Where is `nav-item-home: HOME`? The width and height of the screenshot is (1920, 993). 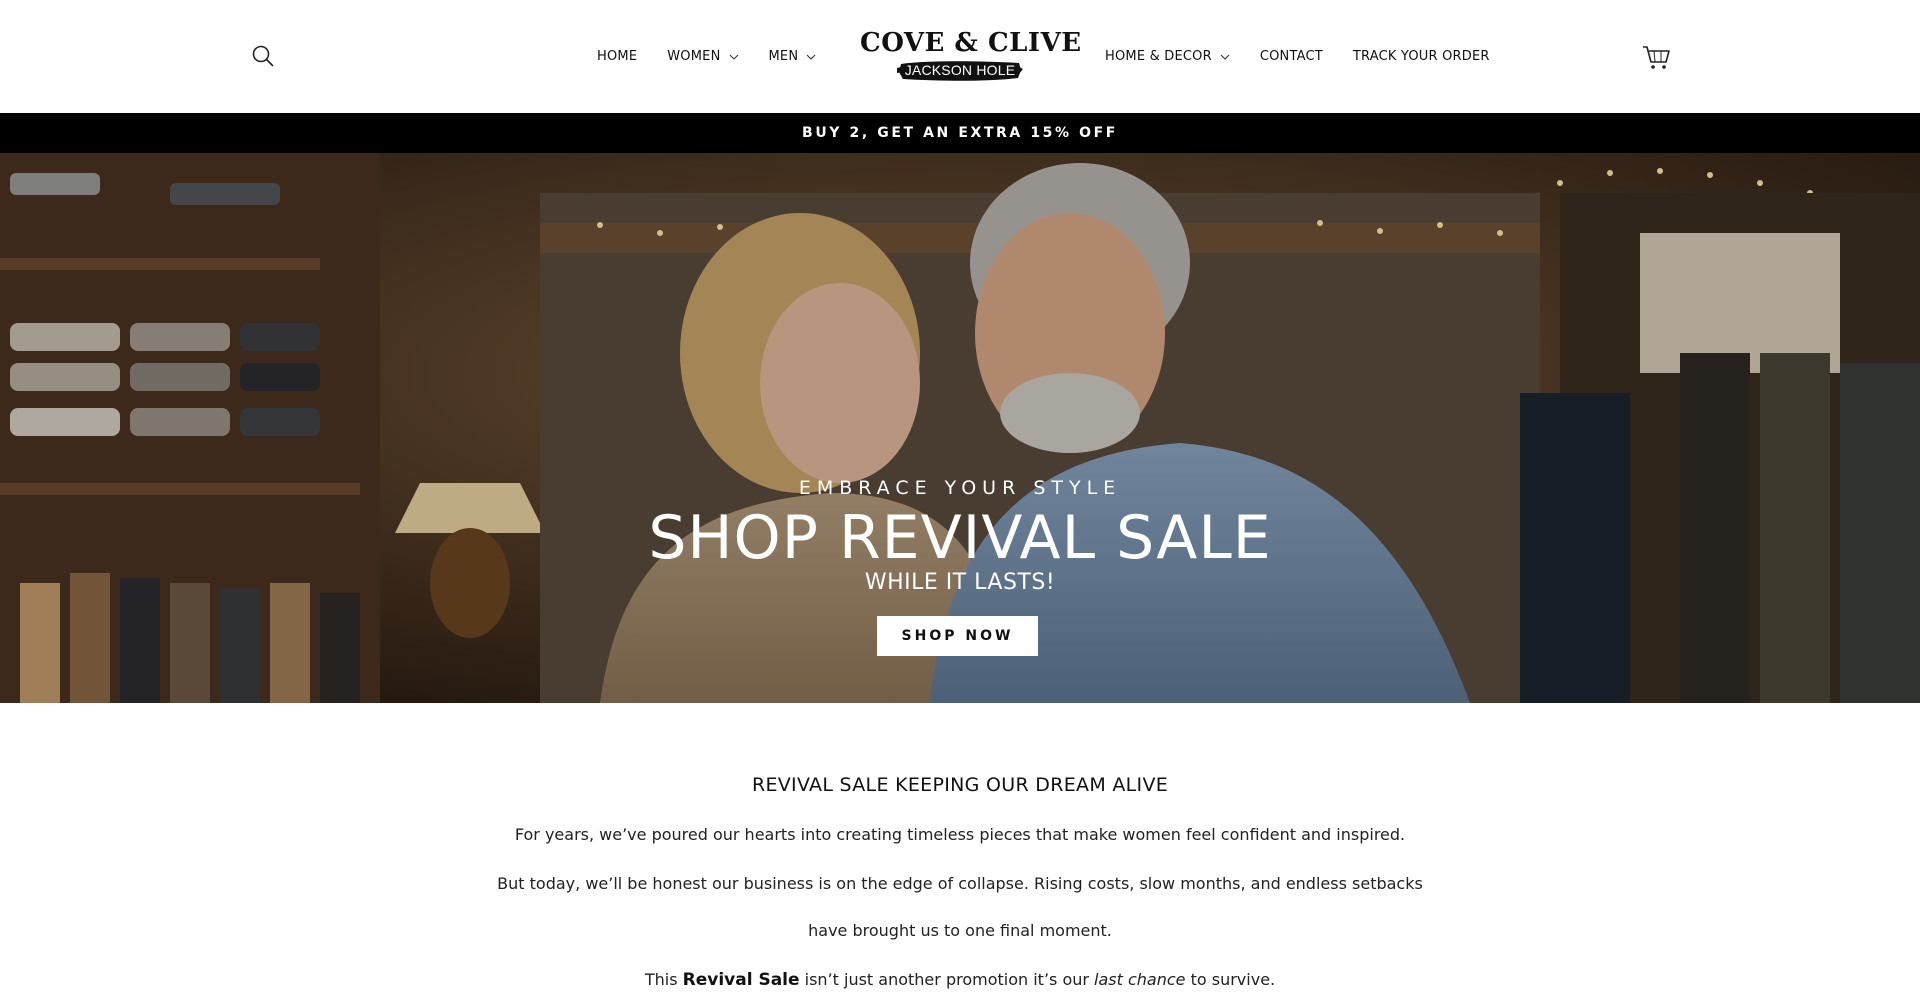 nav-item-home: HOME is located at coordinates (617, 56).